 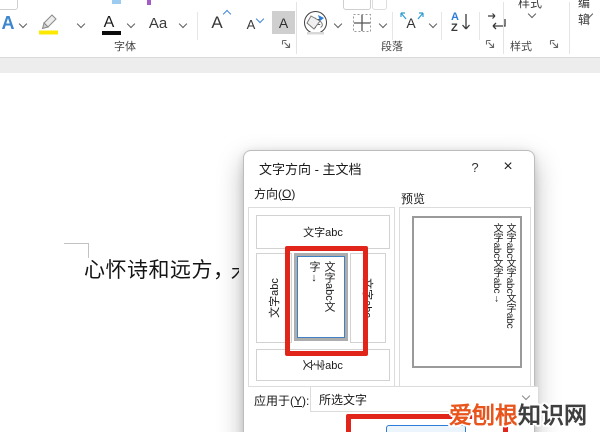 I want to click on font-color-icon: A, so click(x=111, y=24).